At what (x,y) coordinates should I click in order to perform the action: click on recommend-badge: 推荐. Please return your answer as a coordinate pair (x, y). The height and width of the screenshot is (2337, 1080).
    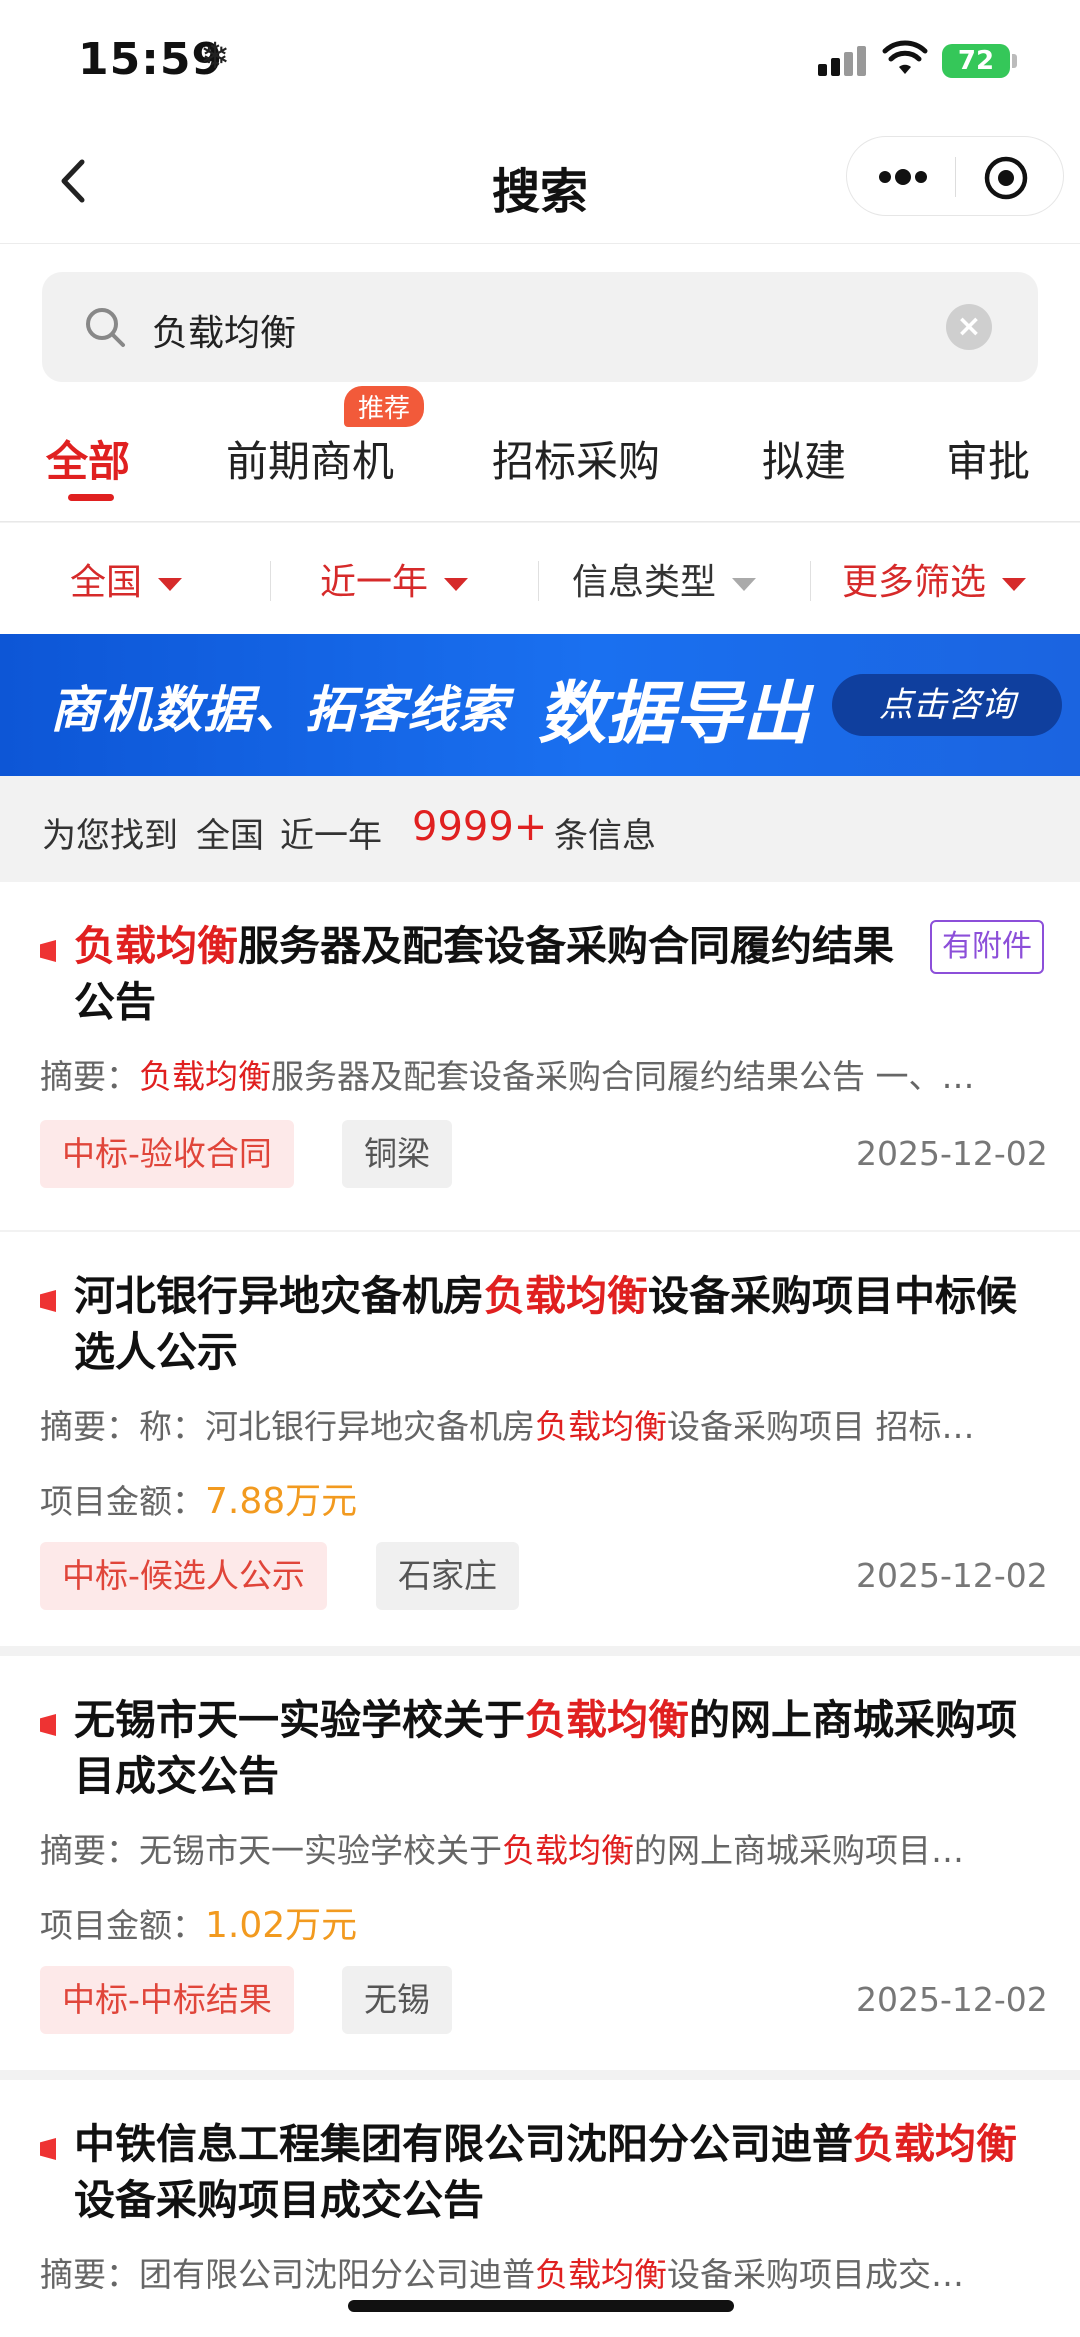
    Looking at the image, I should click on (384, 406).